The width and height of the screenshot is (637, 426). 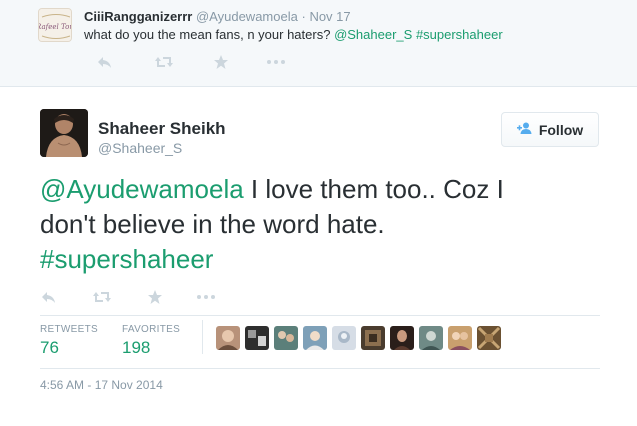 I want to click on parent-time: Nov 17, so click(x=329, y=16).